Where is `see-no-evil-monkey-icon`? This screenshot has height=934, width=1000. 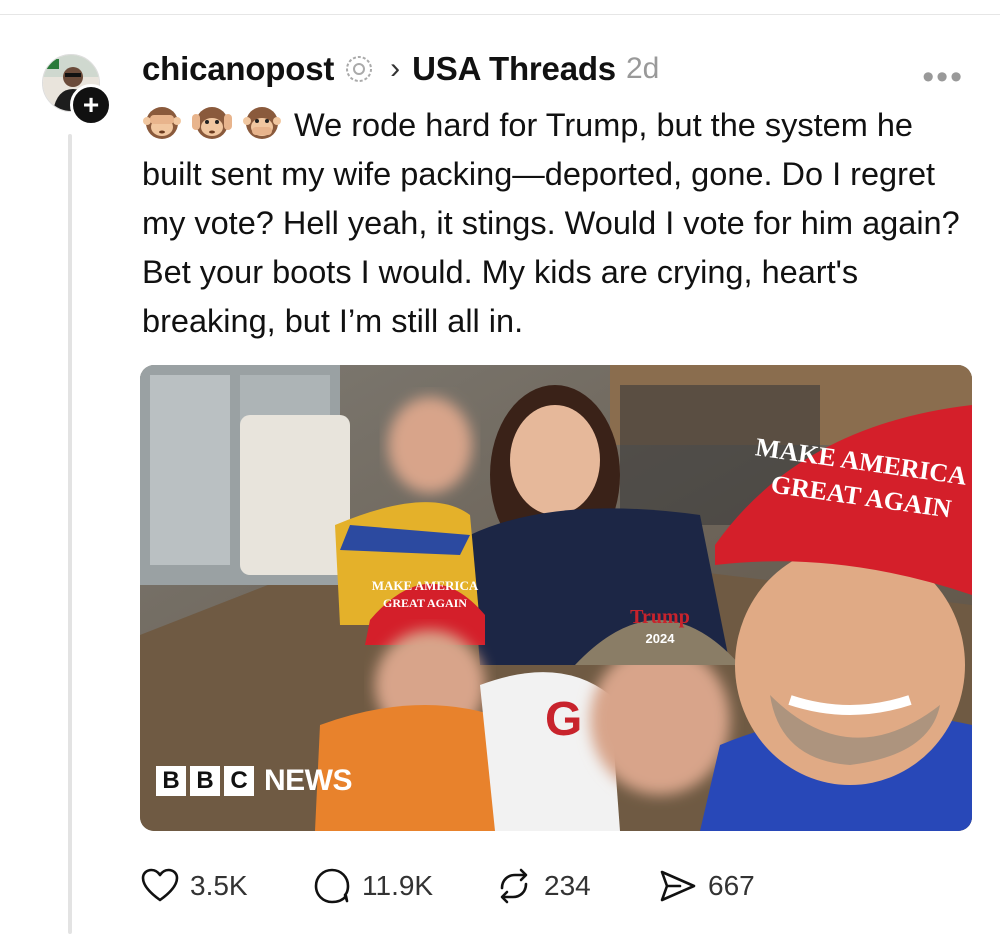 see-no-evil-monkey-icon is located at coordinates (162, 123).